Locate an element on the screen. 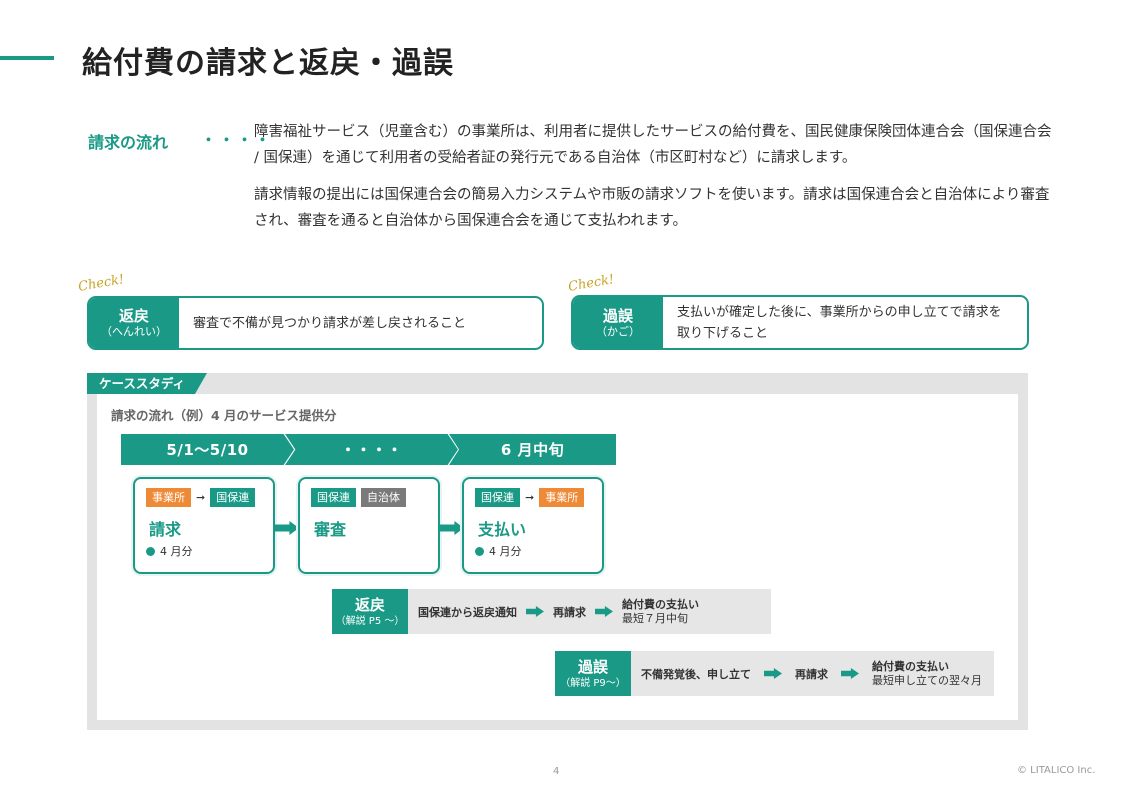 This screenshot has width=1122, height=793. band-term: 過誤 is located at coordinates (592, 666).